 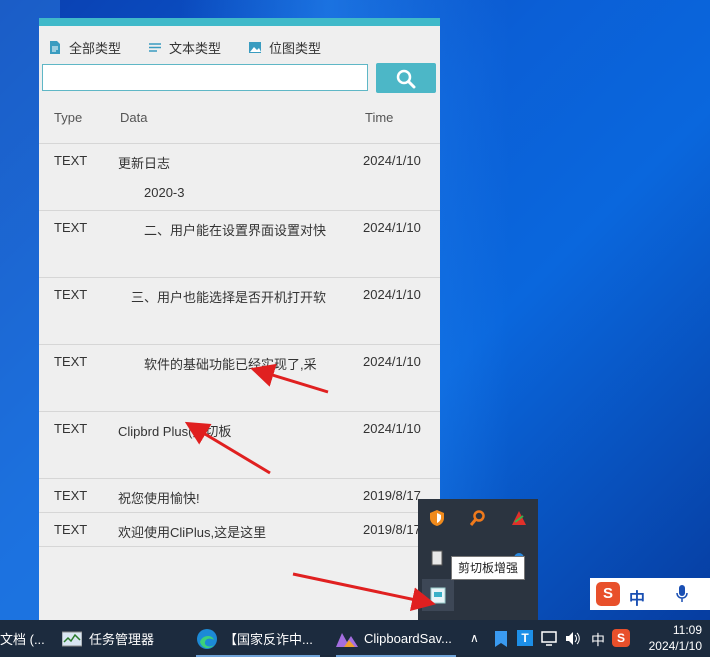 What do you see at coordinates (289, 378) in the screenshot?
I see `arrow-to-row4` at bounding box center [289, 378].